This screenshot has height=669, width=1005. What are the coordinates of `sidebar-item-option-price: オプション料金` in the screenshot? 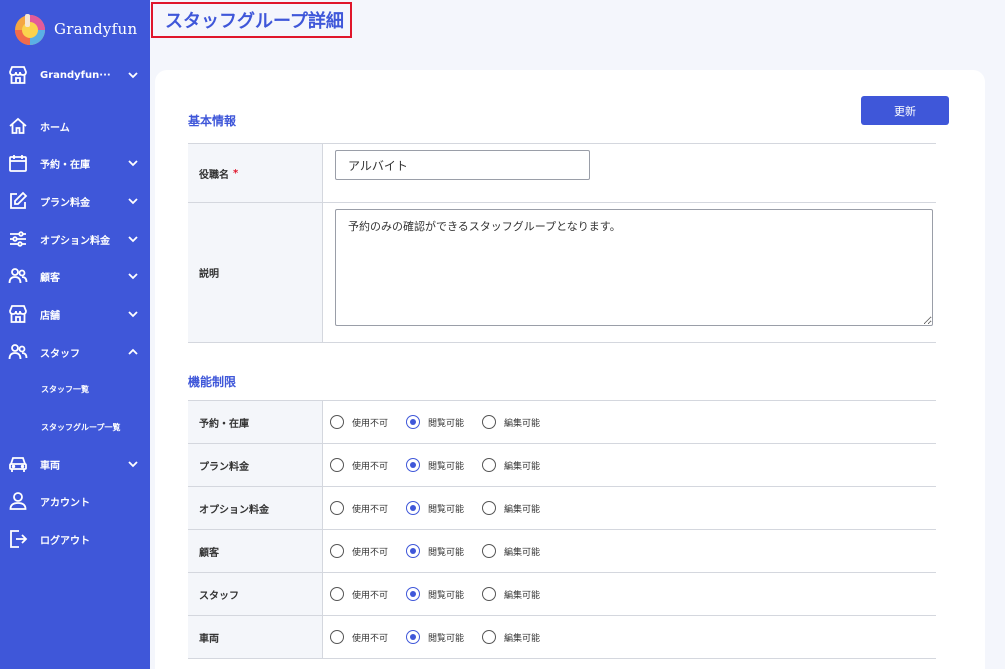 It's located at (75, 239).